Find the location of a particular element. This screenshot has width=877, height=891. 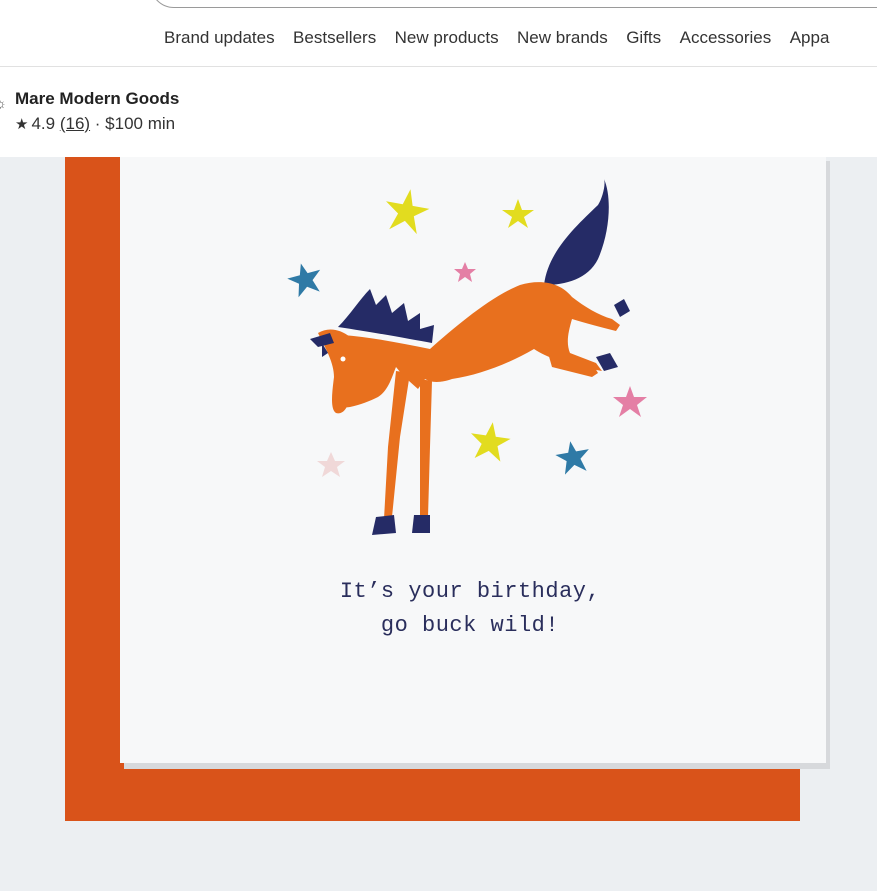

card-message-line-2: go buck wild! is located at coordinates (470, 625).